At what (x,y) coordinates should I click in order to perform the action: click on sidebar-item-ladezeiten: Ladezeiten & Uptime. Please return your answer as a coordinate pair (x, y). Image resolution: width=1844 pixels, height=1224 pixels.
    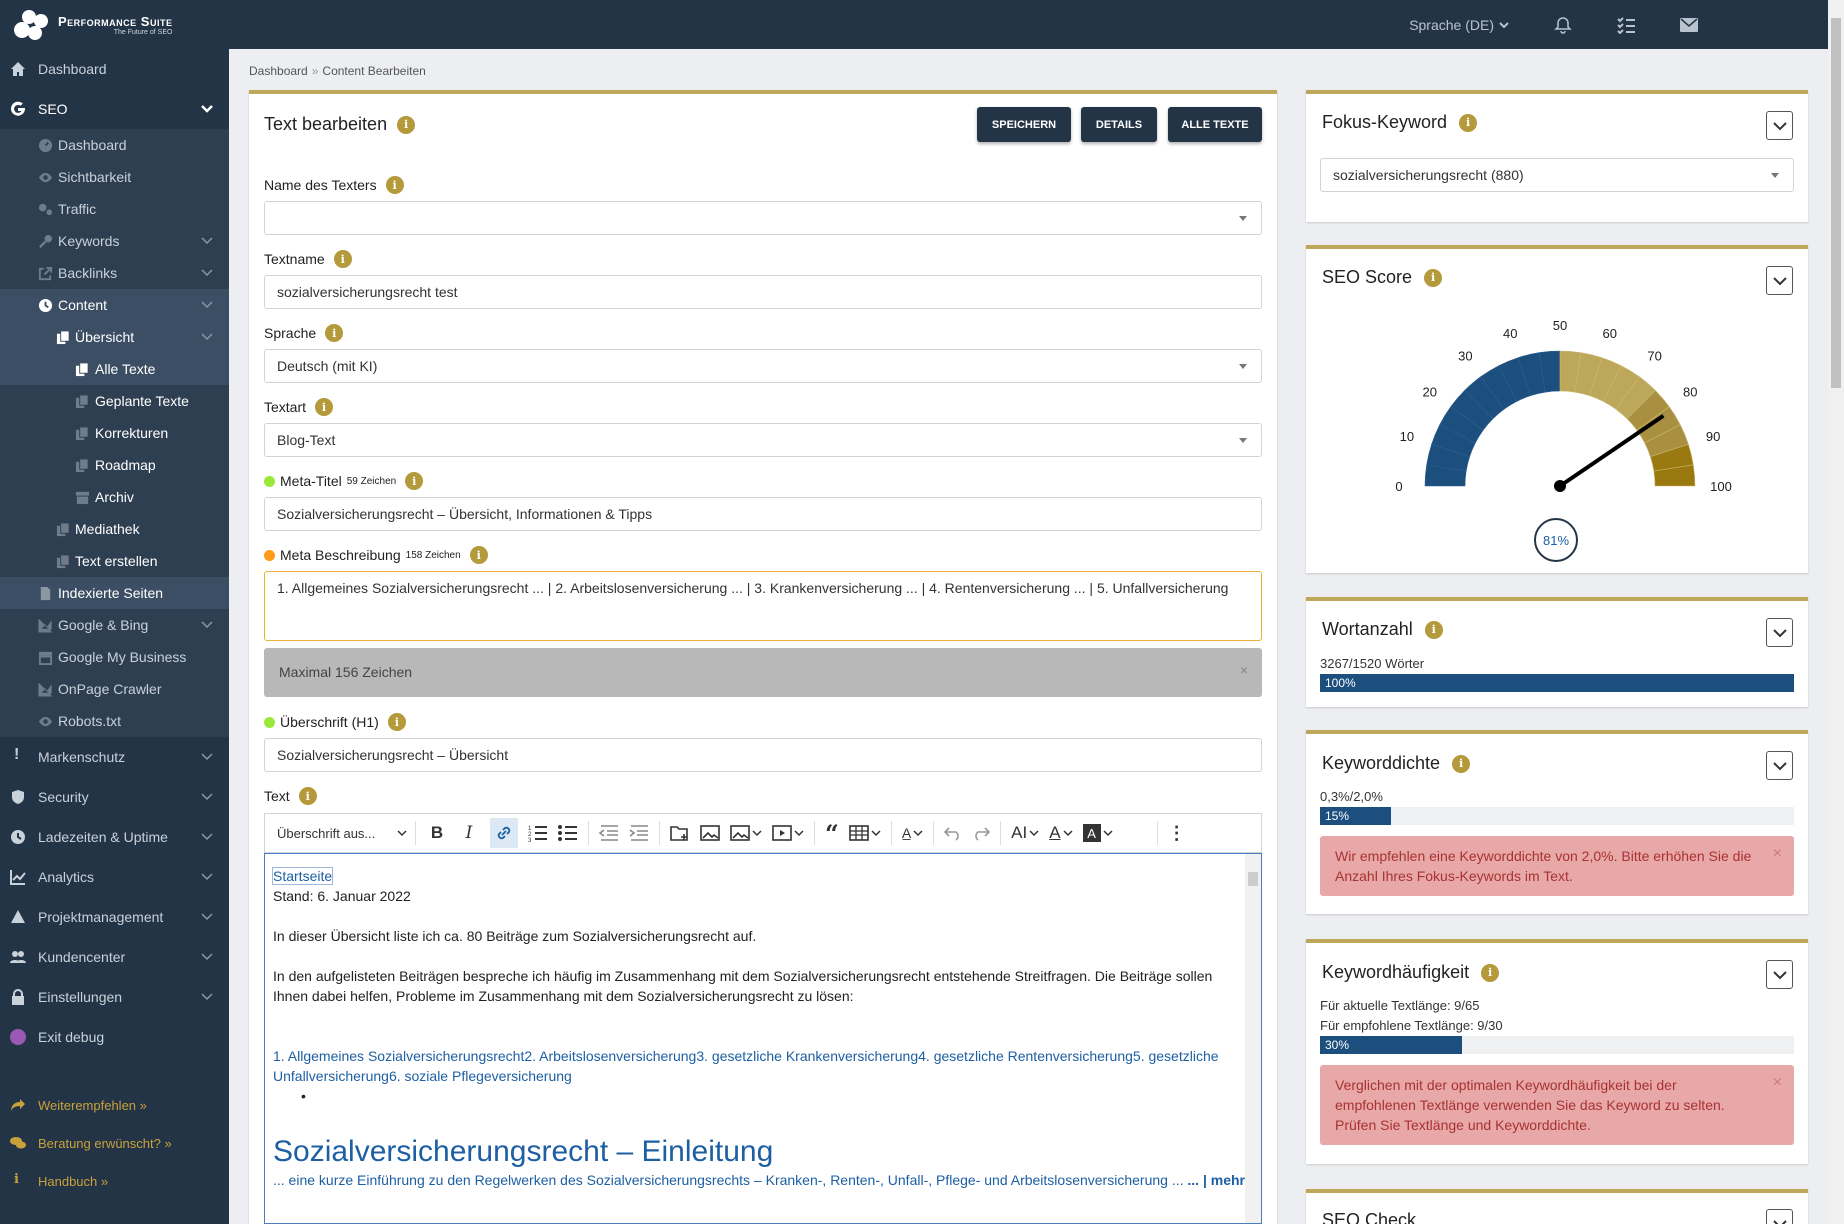
    Looking at the image, I should click on (114, 837).